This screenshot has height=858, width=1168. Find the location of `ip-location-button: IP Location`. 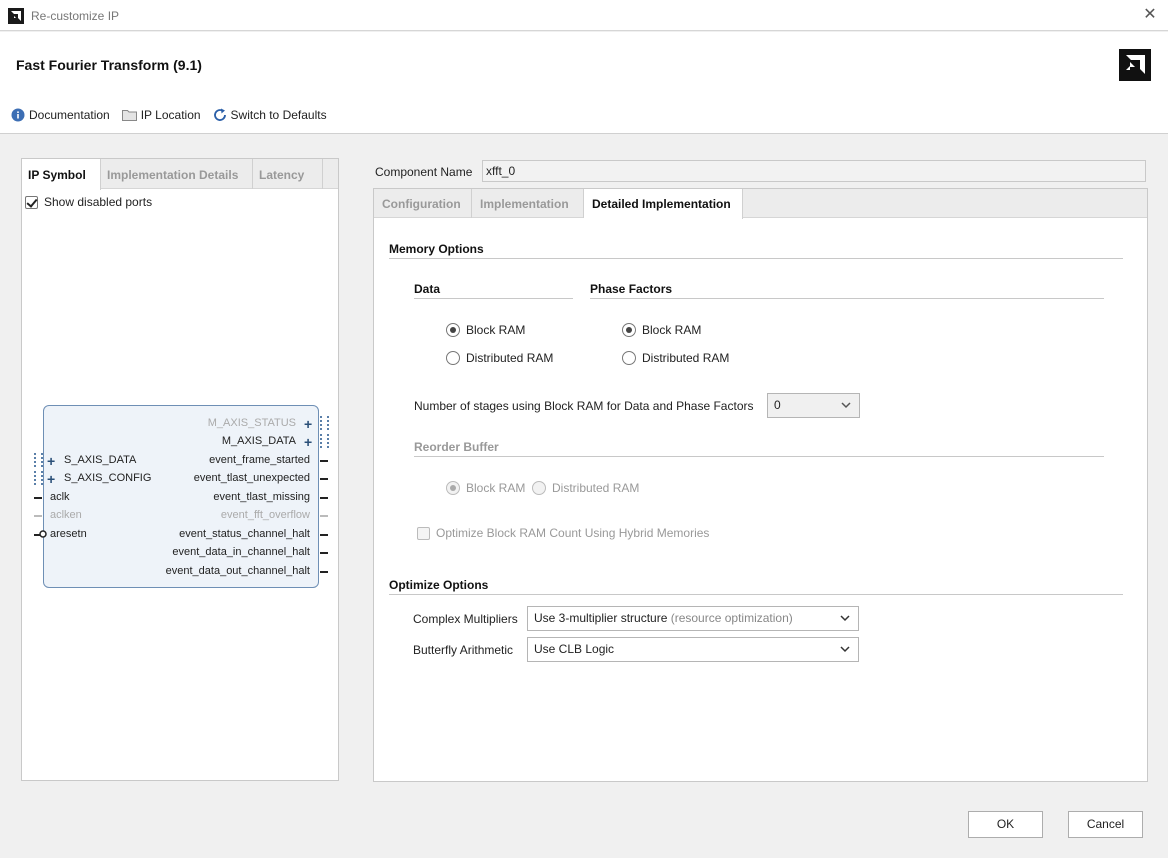

ip-location-button: IP Location is located at coordinates (161, 115).